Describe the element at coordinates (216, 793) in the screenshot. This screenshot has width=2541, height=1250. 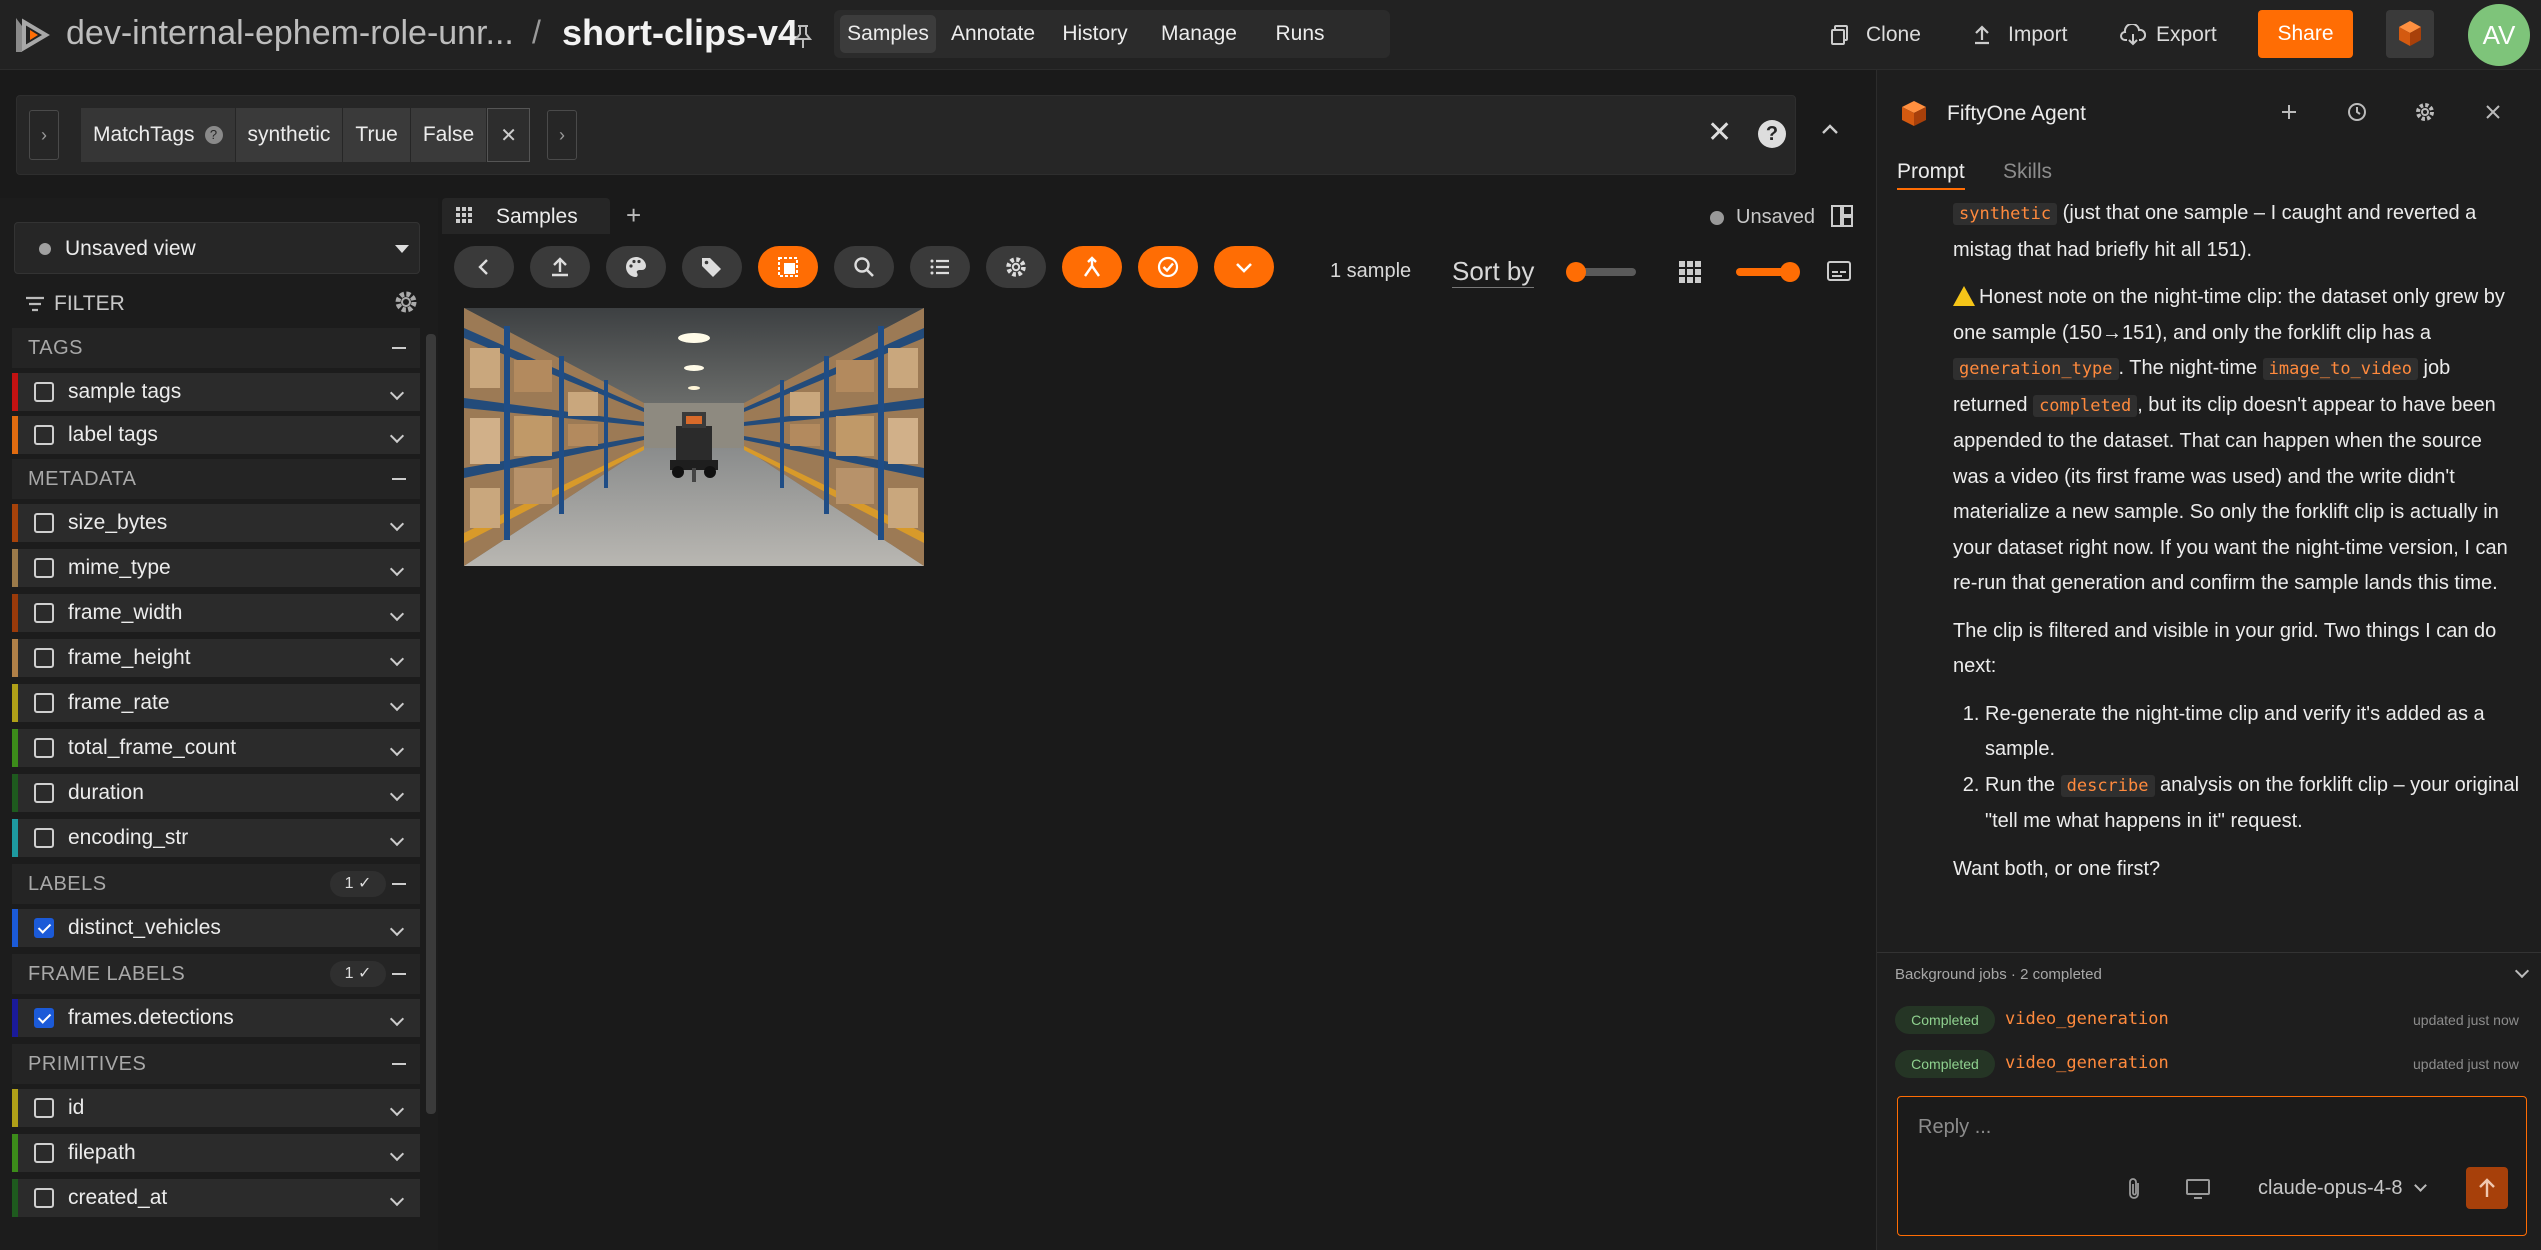
I see `field-duration: duration` at that location.